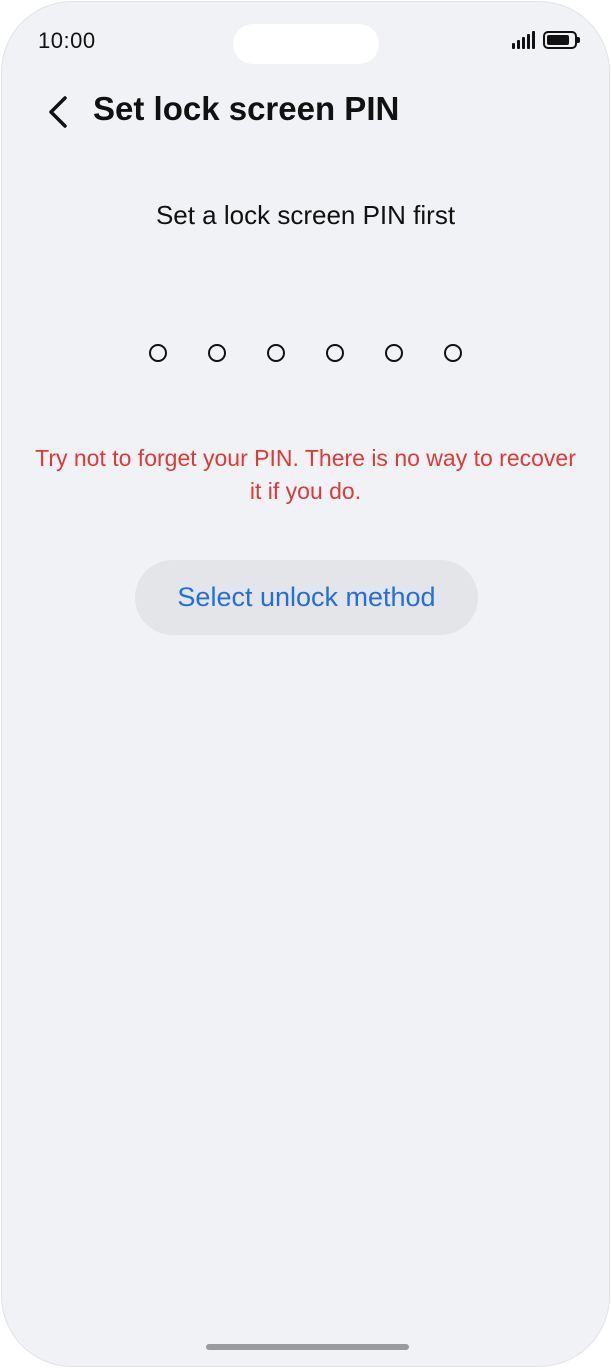  I want to click on home-indicator, so click(307, 1347).